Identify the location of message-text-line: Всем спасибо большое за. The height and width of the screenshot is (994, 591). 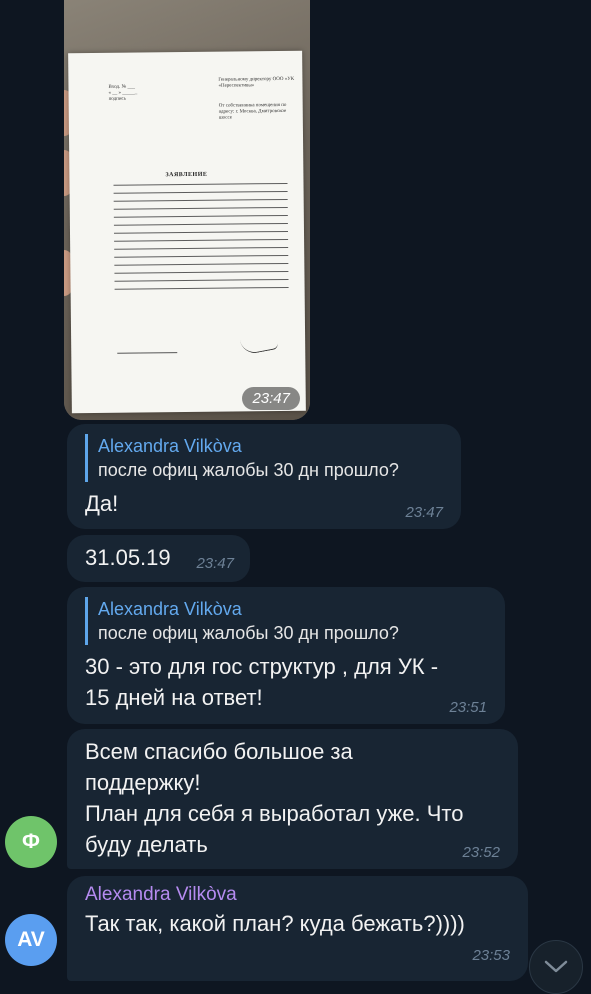
(219, 751).